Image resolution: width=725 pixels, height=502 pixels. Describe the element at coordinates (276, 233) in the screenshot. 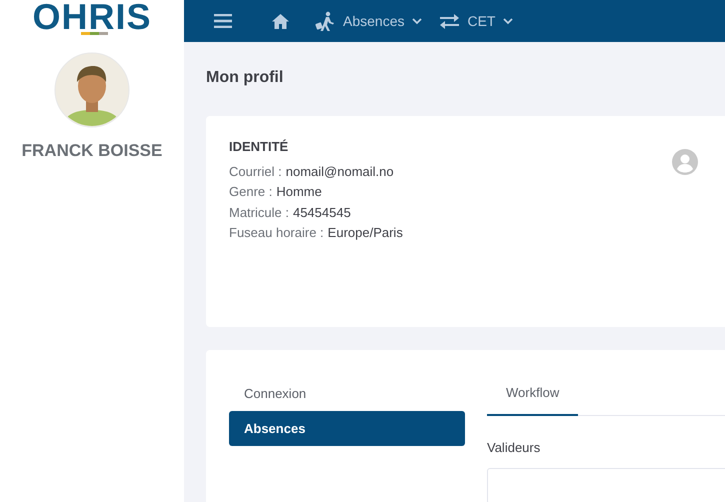

I see `field-label: Fuseau horaire :` at that location.